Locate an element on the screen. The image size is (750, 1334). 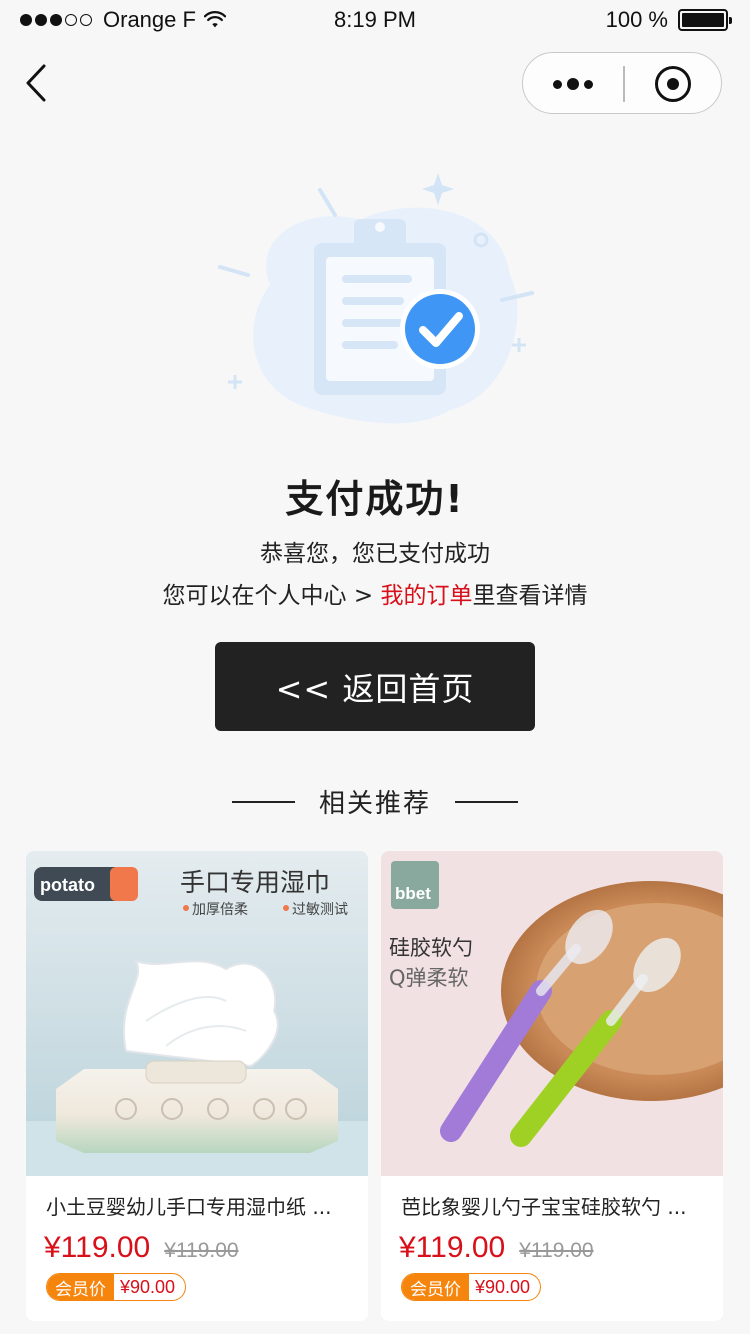
order-hint: 您可以在个人中心 > 我的订单里查看详情 is located at coordinates (375, 593).